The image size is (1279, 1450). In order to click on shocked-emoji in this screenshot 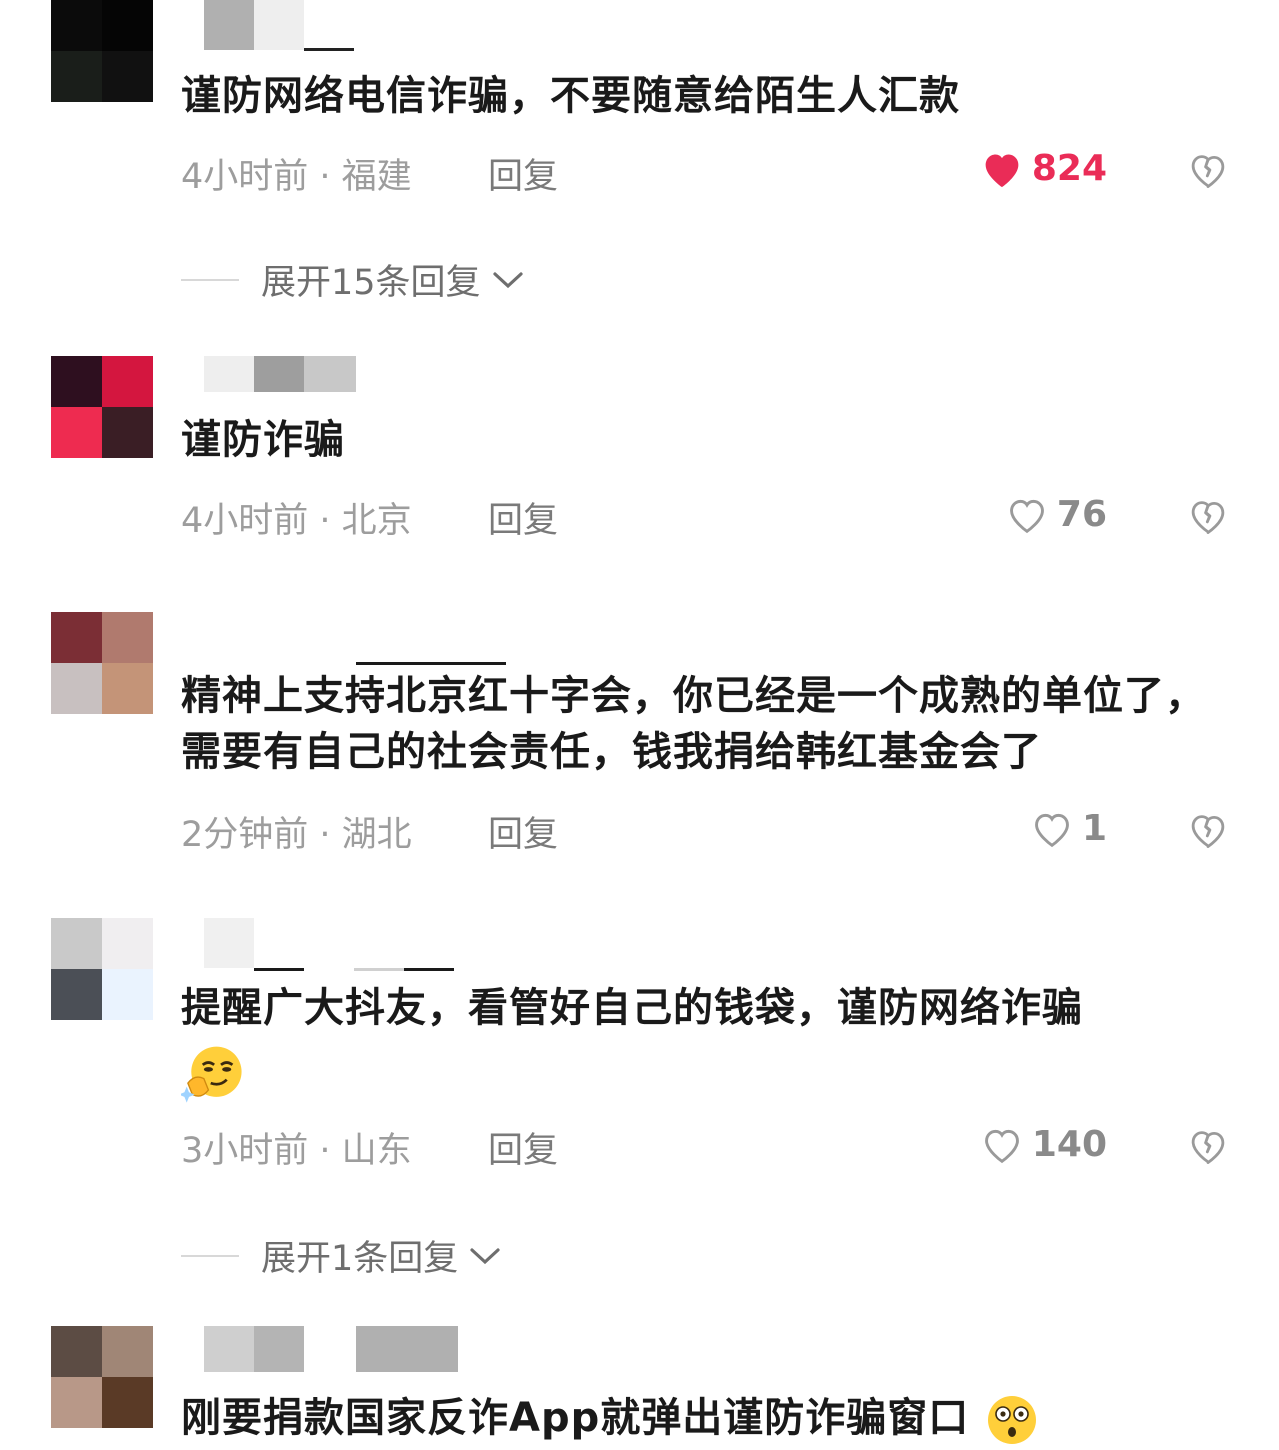, I will do `click(1012, 1420)`.